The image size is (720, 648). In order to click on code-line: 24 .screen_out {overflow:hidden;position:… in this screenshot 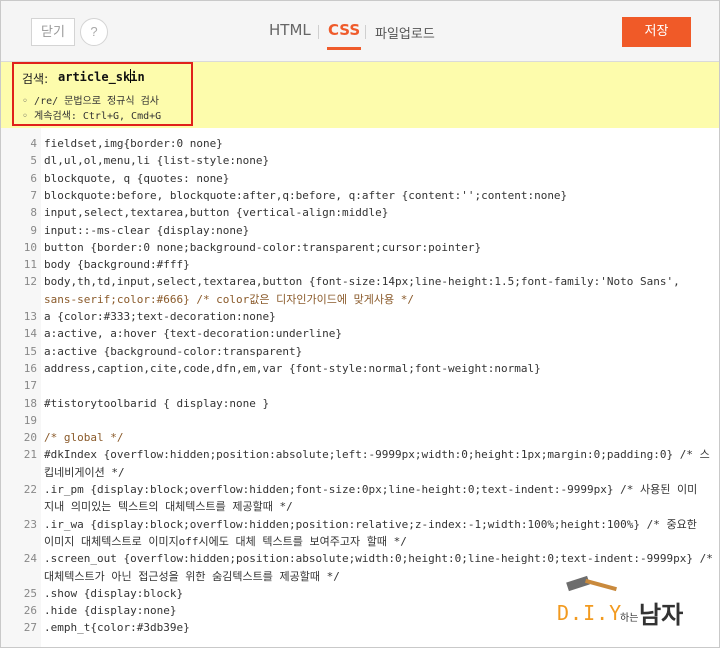, I will do `click(360, 558)`.